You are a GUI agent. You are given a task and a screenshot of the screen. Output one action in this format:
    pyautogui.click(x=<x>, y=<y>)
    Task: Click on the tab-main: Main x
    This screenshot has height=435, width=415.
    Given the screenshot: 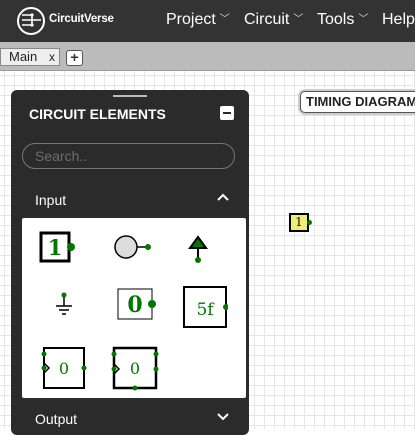 What is the action you would take?
    pyautogui.click(x=30, y=57)
    